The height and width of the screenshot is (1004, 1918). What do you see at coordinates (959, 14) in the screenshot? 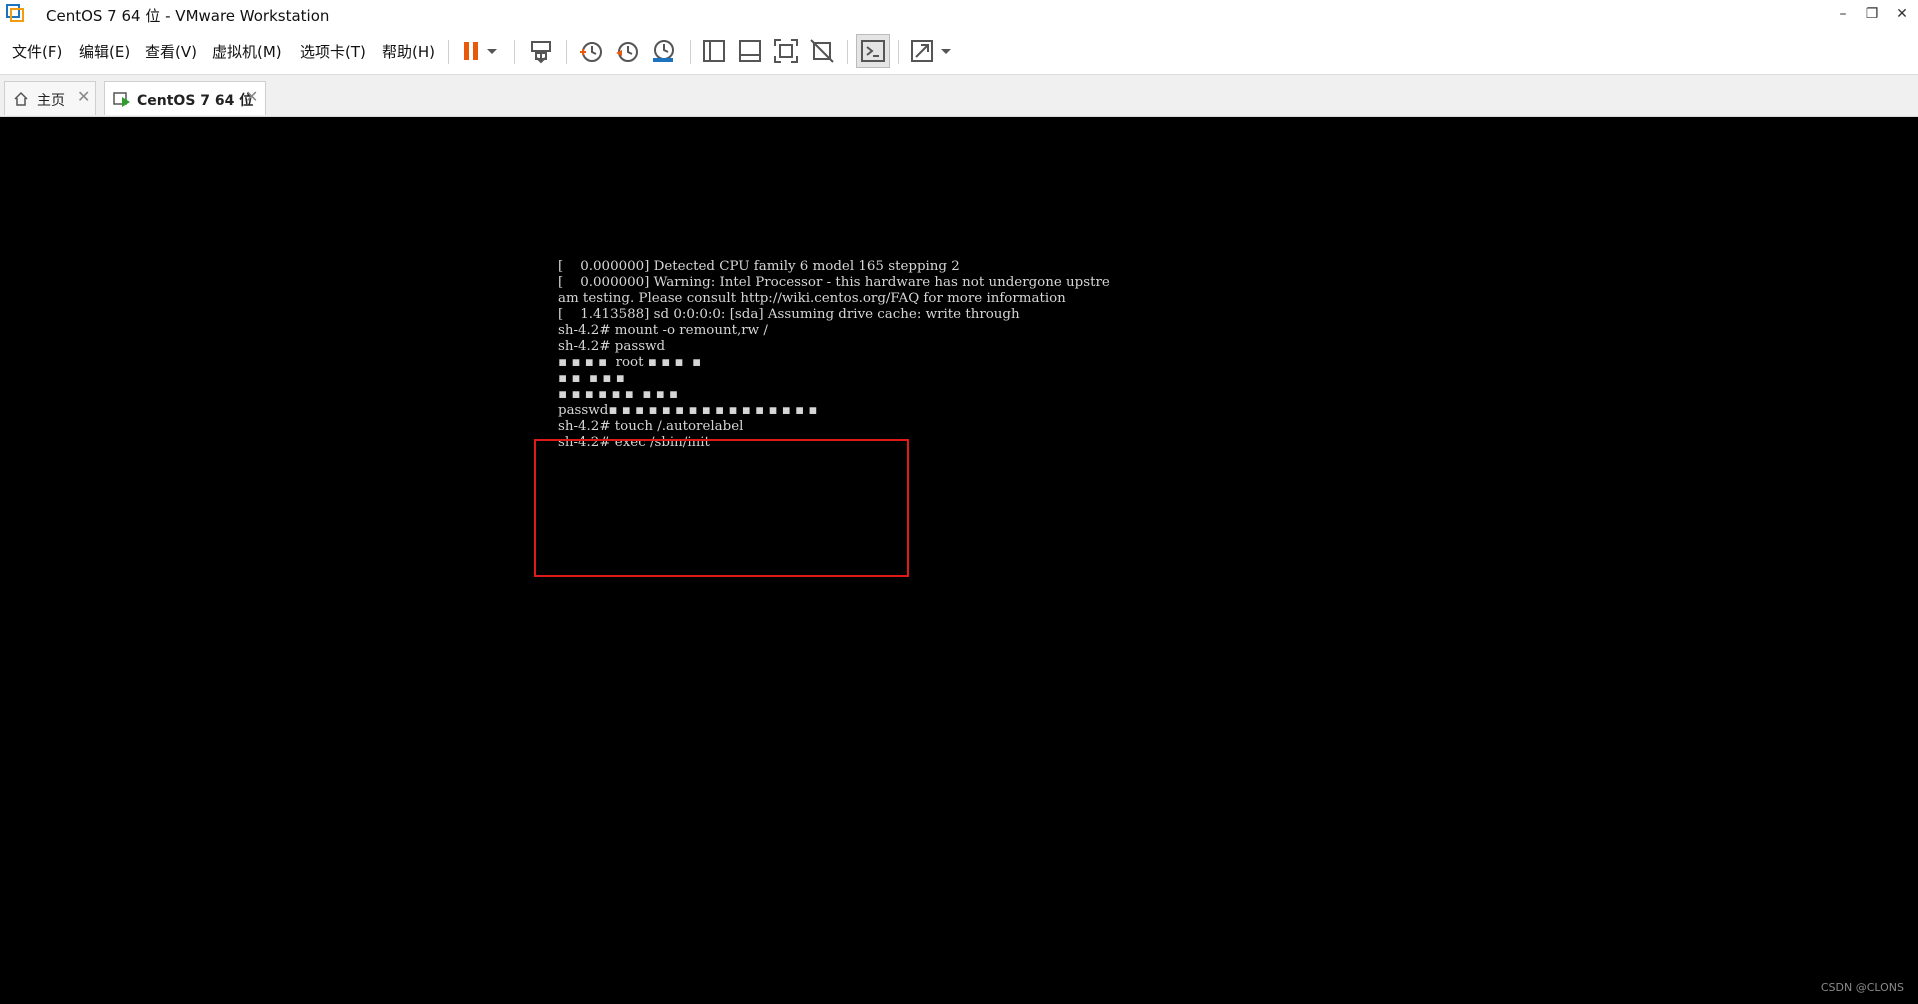
I see `title-bar: CentOS 7 64 位 - VMware Workstation – ❐ ✕` at bounding box center [959, 14].